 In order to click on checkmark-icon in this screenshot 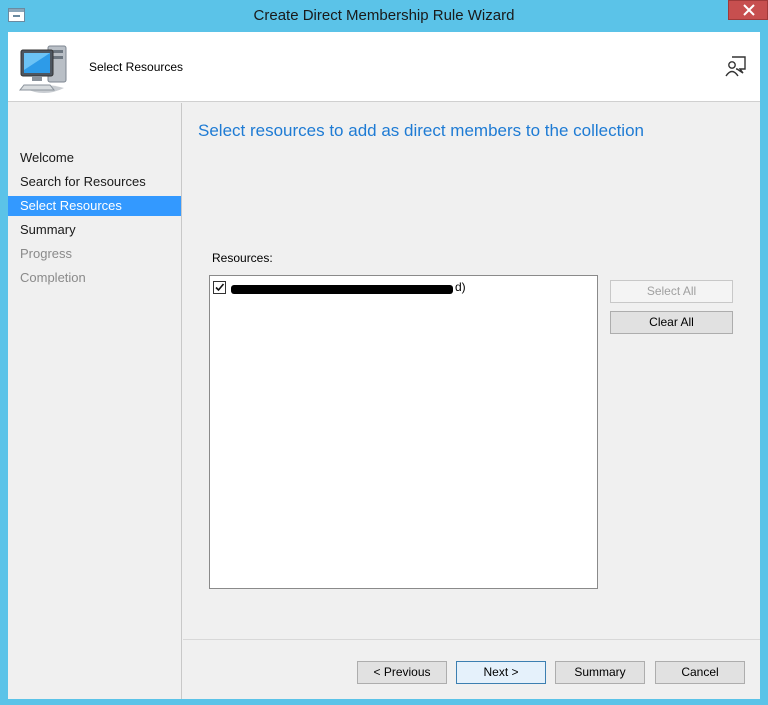, I will do `click(220, 287)`.